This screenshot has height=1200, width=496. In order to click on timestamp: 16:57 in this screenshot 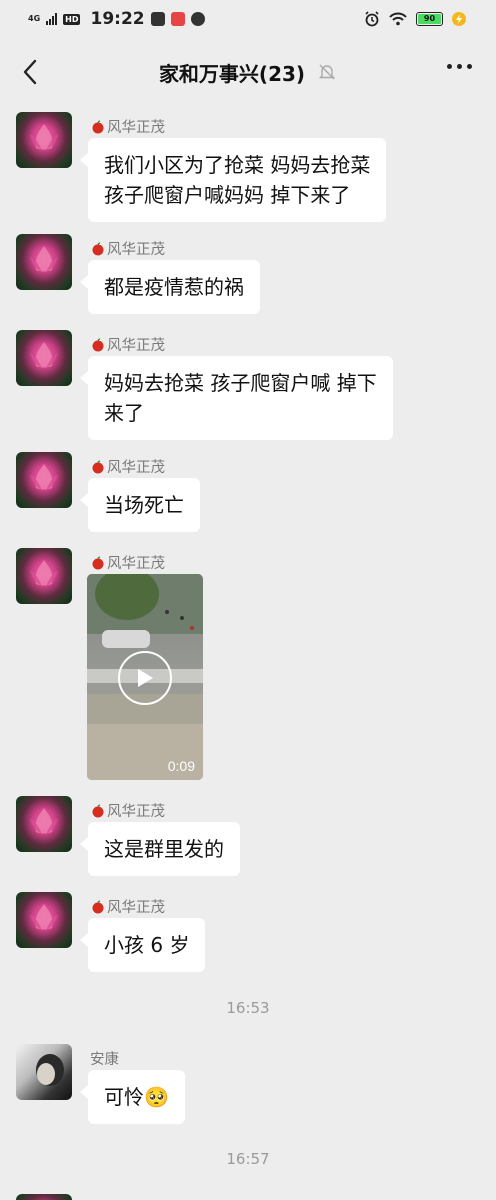, I will do `click(248, 1159)`.